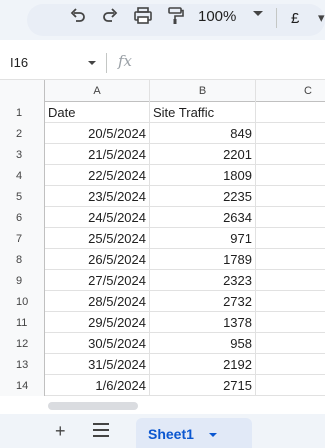 The width and height of the screenshot is (325, 448). What do you see at coordinates (203, 133) in the screenshot?
I see `cell-b: 849` at bounding box center [203, 133].